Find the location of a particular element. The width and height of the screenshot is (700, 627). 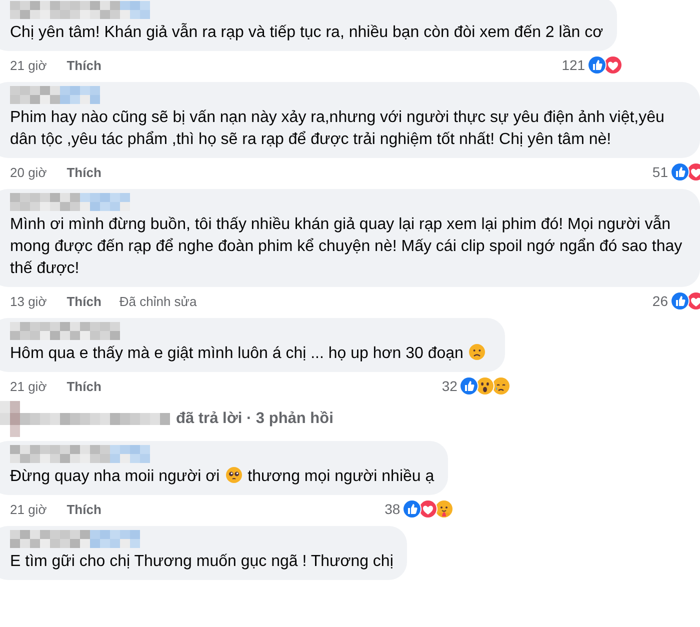

comment-text: Mình ơi mình đừng buồn, tôi thấy nhiều khán giả quay lại rạp xem lại phim đó! Mọi người vẫn mong được đến rạp để nghe đoàn phim kể chuyện nè! Mấy cái clip spoil ngớ ngẩn đó sao thay thế được! is located at coordinates (346, 246).